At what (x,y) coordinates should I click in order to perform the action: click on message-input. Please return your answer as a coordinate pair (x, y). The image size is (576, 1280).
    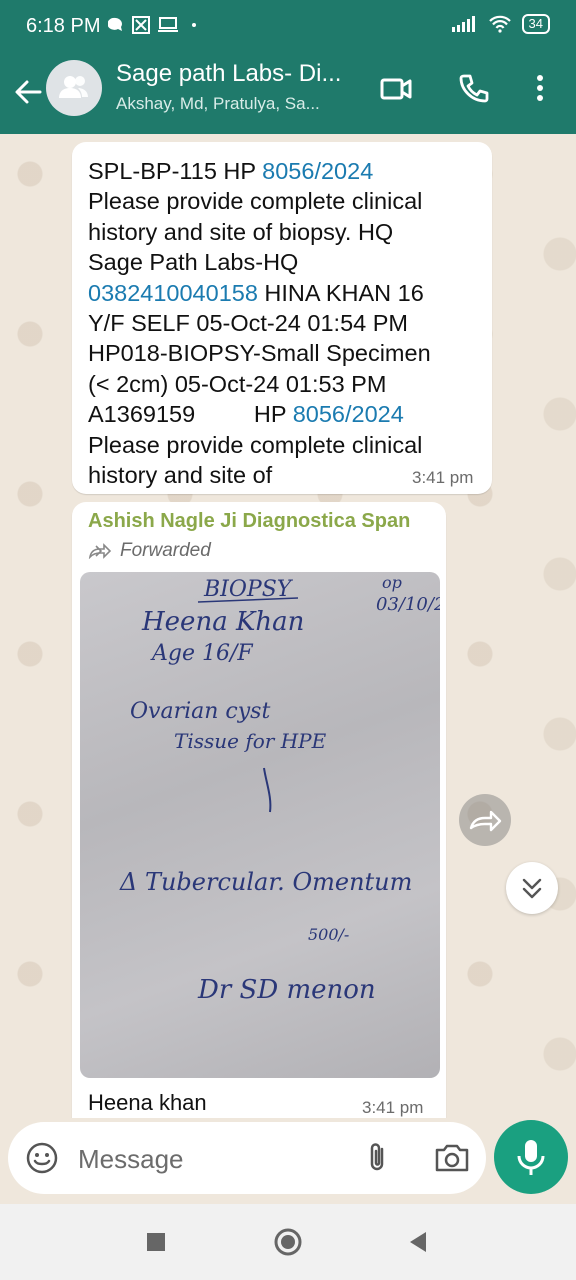
    Looking at the image, I should click on (203, 1159).